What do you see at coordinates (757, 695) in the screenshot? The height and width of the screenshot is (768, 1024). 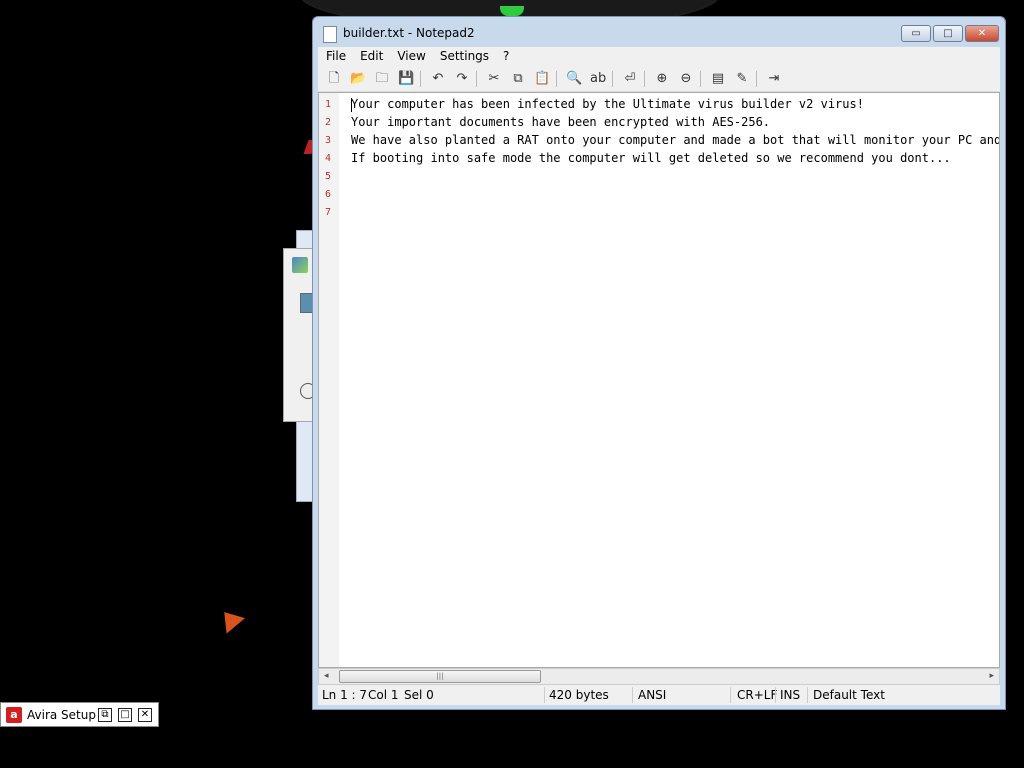 I see `status-eol: CR+LF` at bounding box center [757, 695].